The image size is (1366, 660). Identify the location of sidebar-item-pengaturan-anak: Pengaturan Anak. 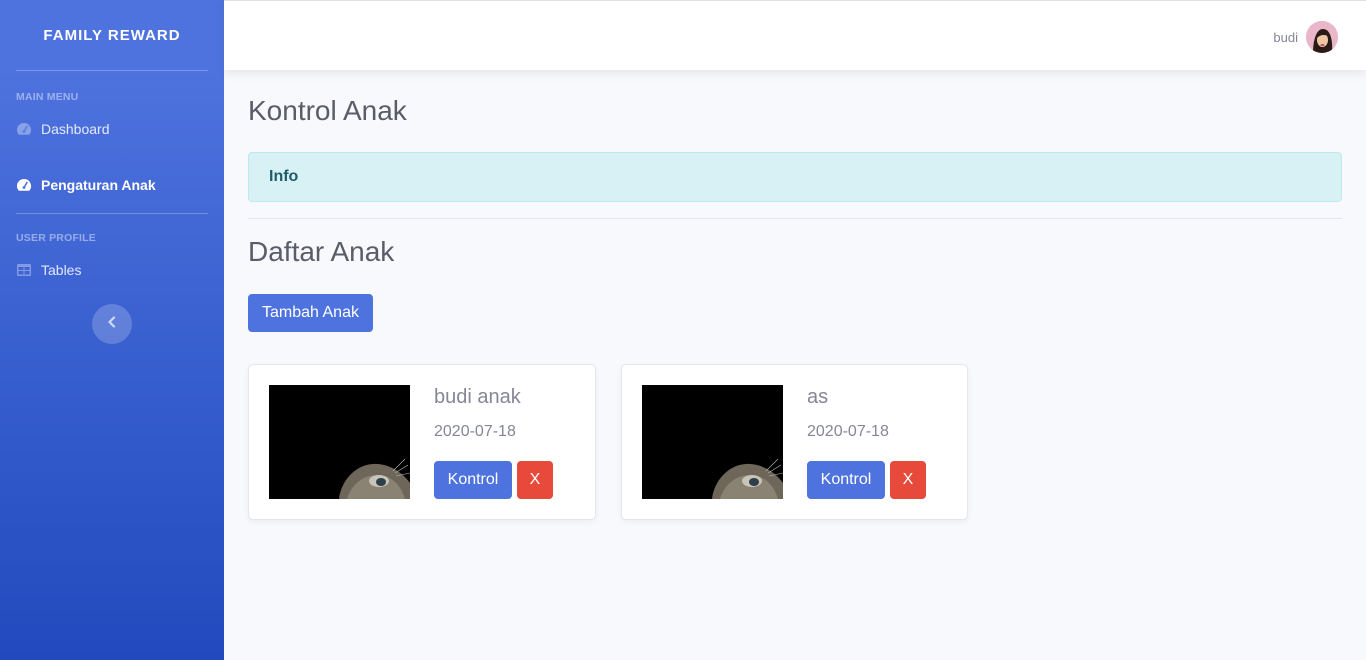
(112, 185).